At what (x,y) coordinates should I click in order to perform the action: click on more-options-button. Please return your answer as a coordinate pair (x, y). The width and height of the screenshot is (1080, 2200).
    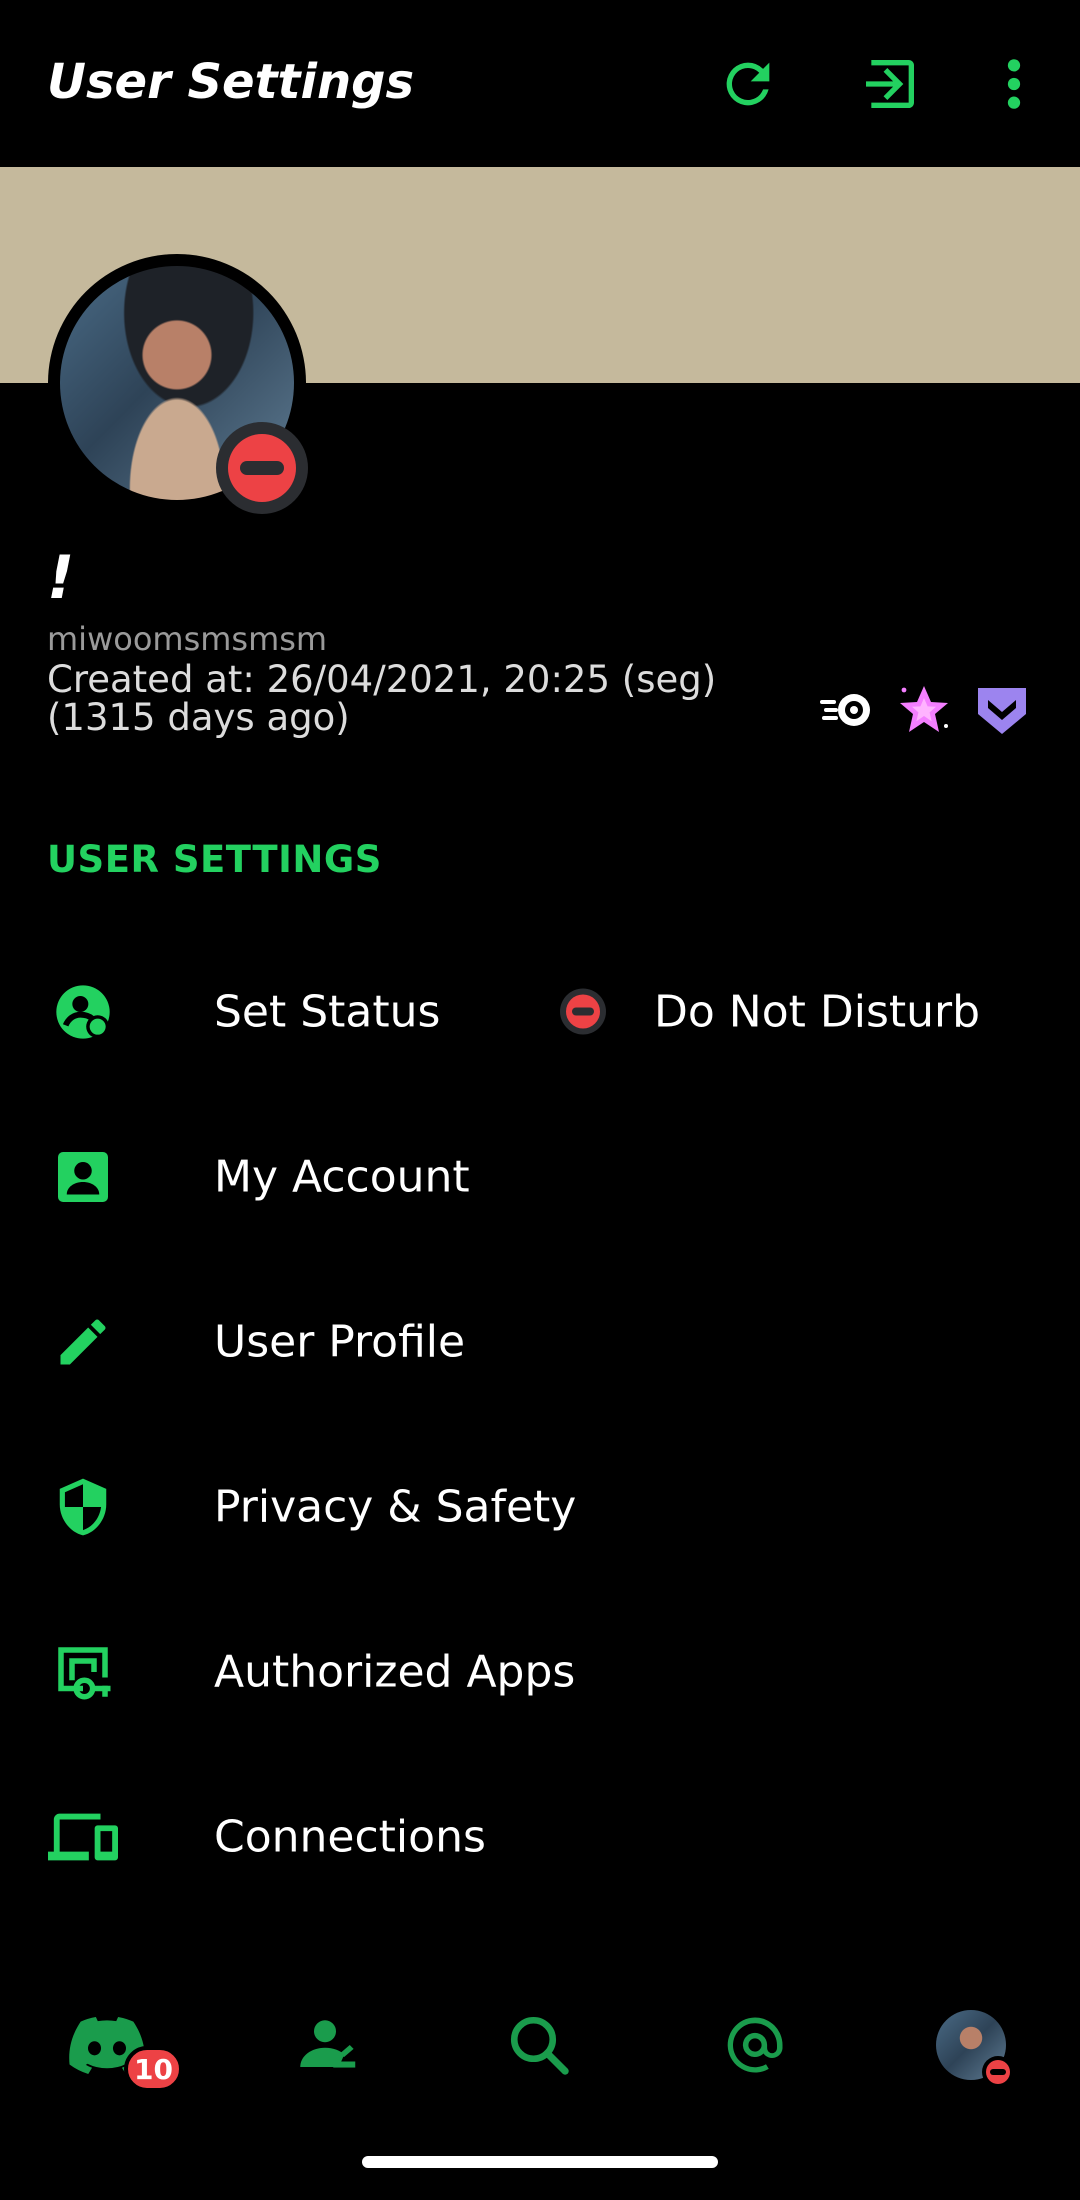
    Looking at the image, I should click on (1014, 84).